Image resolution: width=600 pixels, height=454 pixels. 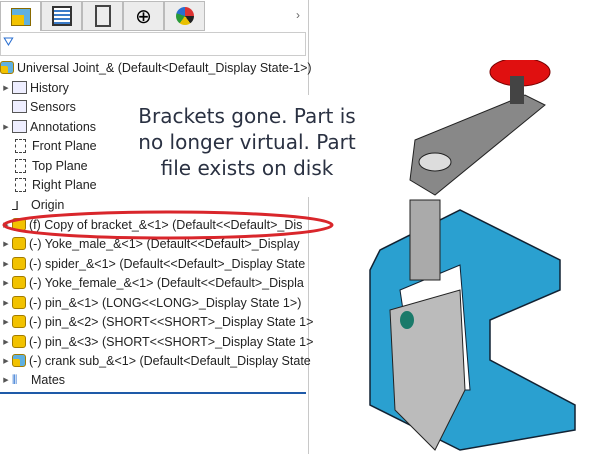 I want to click on shaft, so click(x=425, y=240).